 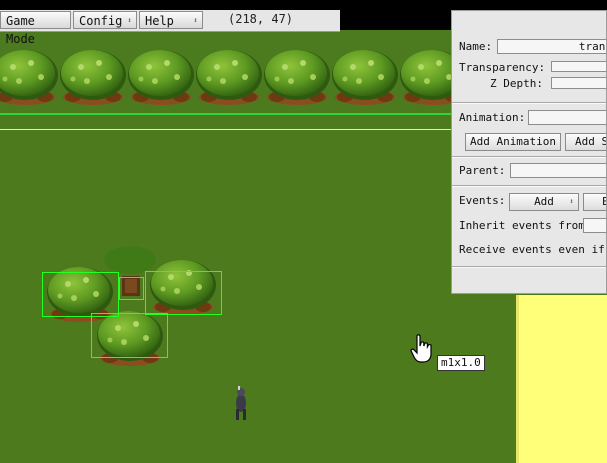 What do you see at coordinates (233, 77) in the screenshot?
I see `tree-row-top` at bounding box center [233, 77].